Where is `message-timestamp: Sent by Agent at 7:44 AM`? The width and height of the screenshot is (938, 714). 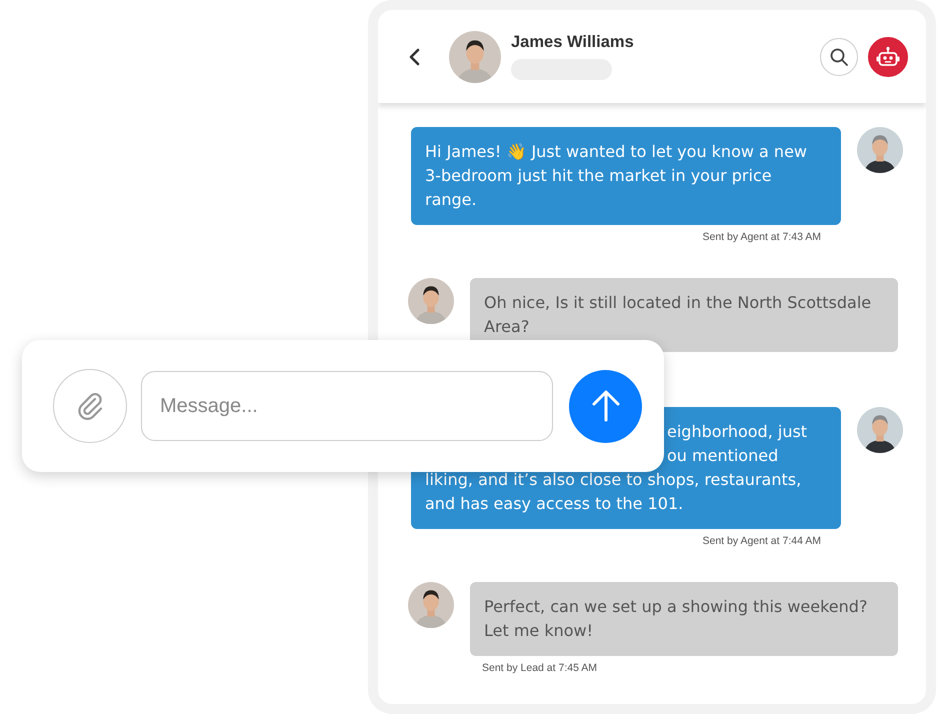
message-timestamp: Sent by Agent at 7:44 AM is located at coordinates (761, 541).